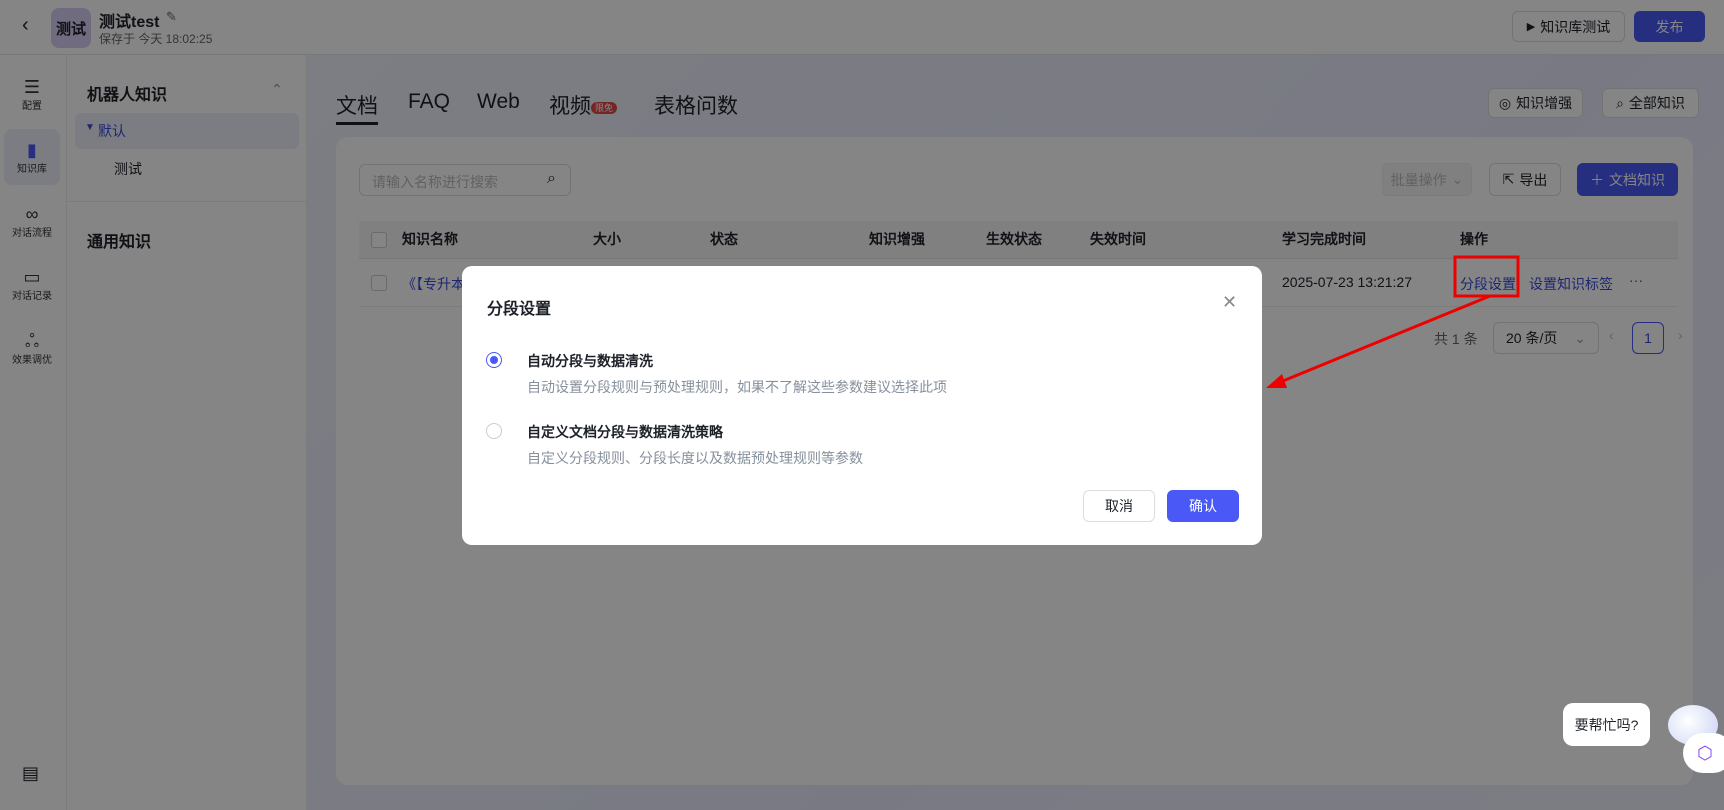 The width and height of the screenshot is (1724, 810). Describe the element at coordinates (1276, 381) in the screenshot. I see `arrow-head-icon` at that location.